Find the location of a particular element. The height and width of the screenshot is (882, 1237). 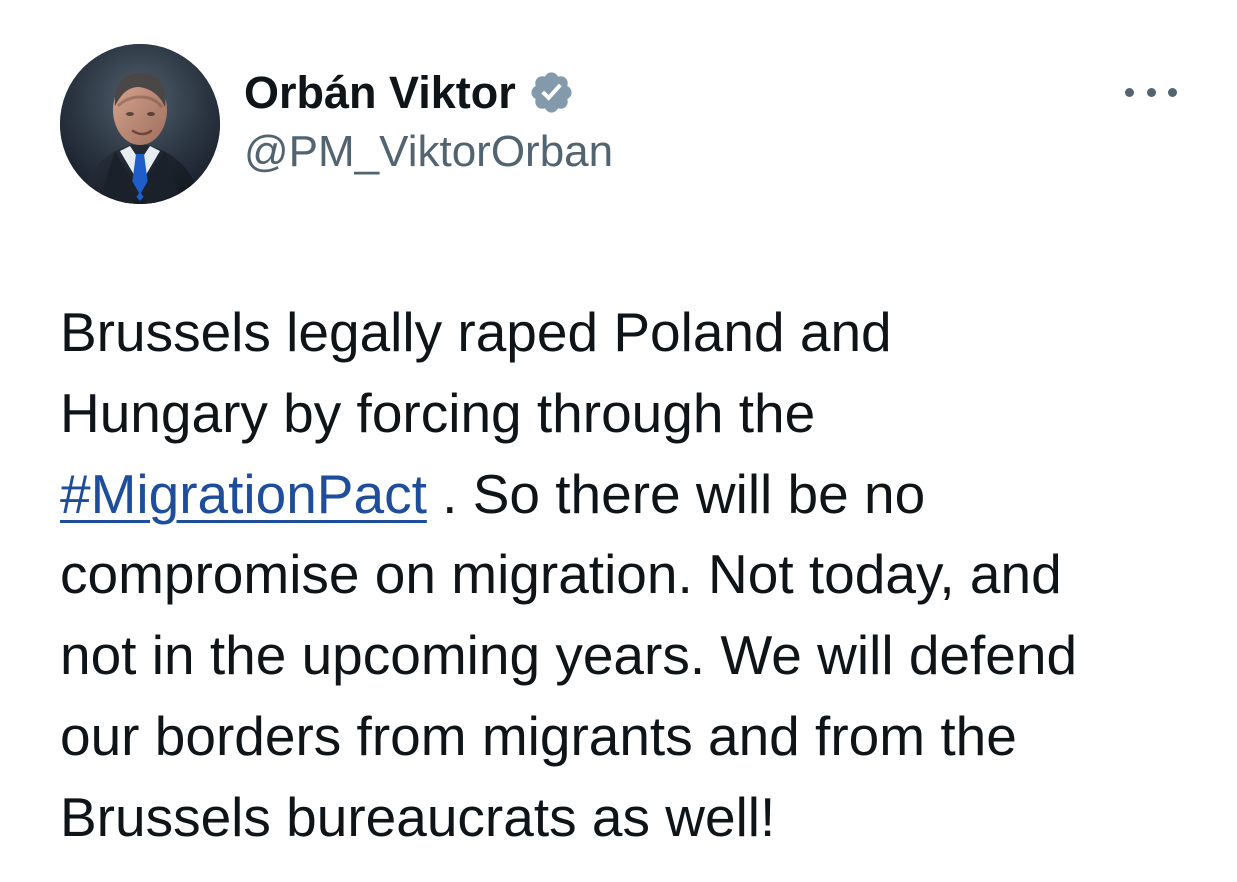

author-avatar is located at coordinates (140, 124).